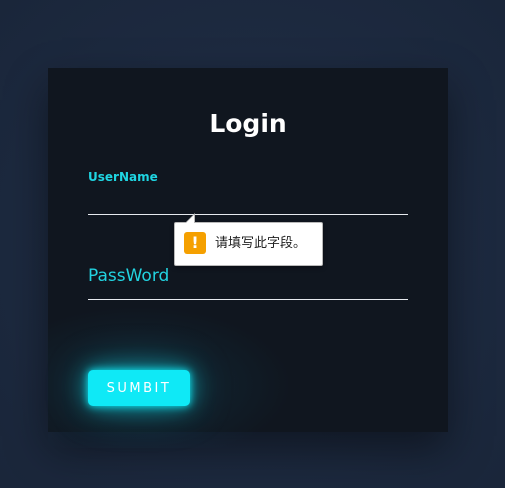 Image resolution: width=505 pixels, height=488 pixels. Describe the element at coordinates (261, 243) in the screenshot. I see `tooltip-message: 请填写此字段。` at that location.